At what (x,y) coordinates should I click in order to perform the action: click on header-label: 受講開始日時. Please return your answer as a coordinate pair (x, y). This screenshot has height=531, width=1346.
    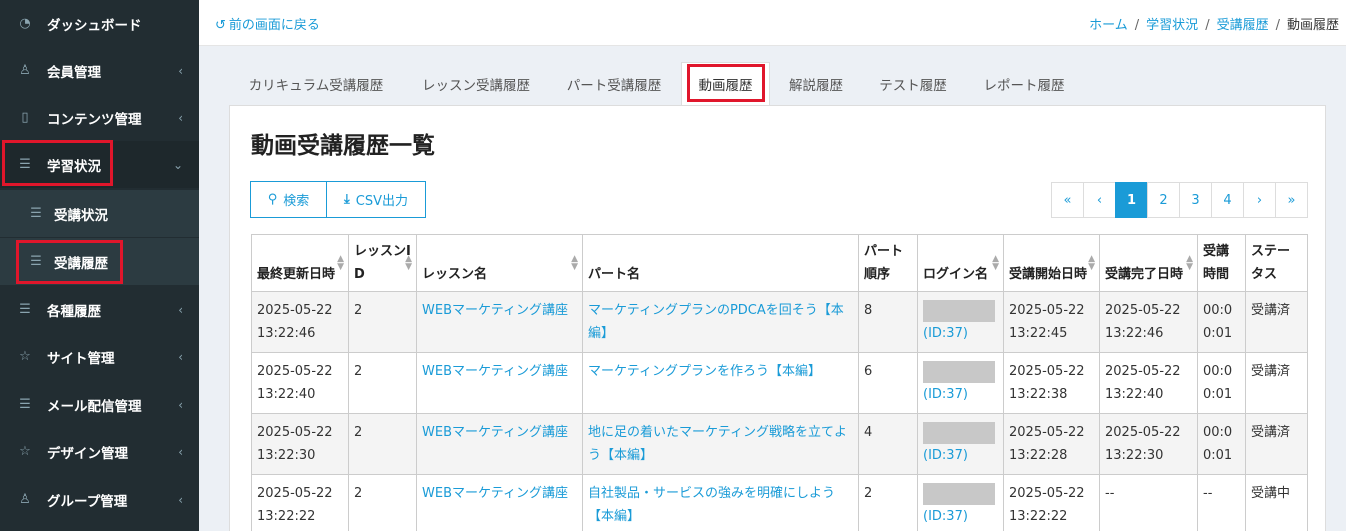
    Looking at the image, I should click on (1048, 274).